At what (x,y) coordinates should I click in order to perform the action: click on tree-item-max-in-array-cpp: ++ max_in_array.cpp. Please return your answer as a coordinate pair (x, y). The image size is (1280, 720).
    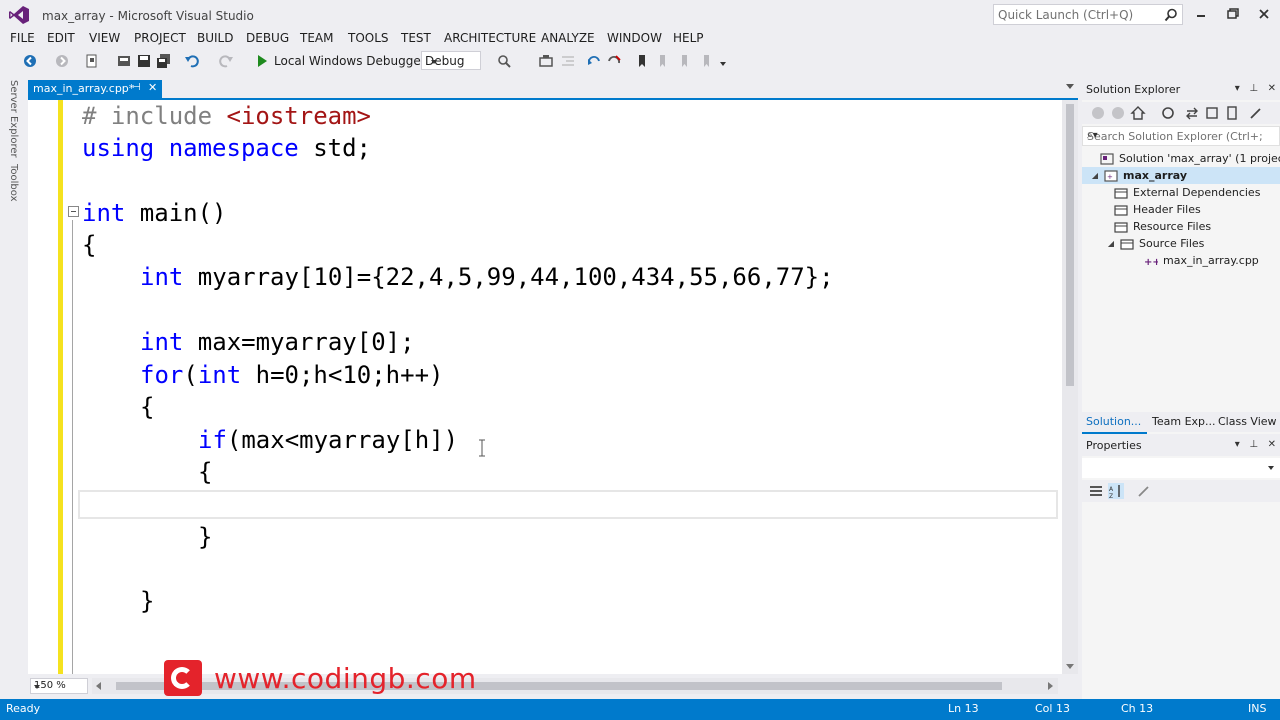
    Looking at the image, I should click on (1201, 260).